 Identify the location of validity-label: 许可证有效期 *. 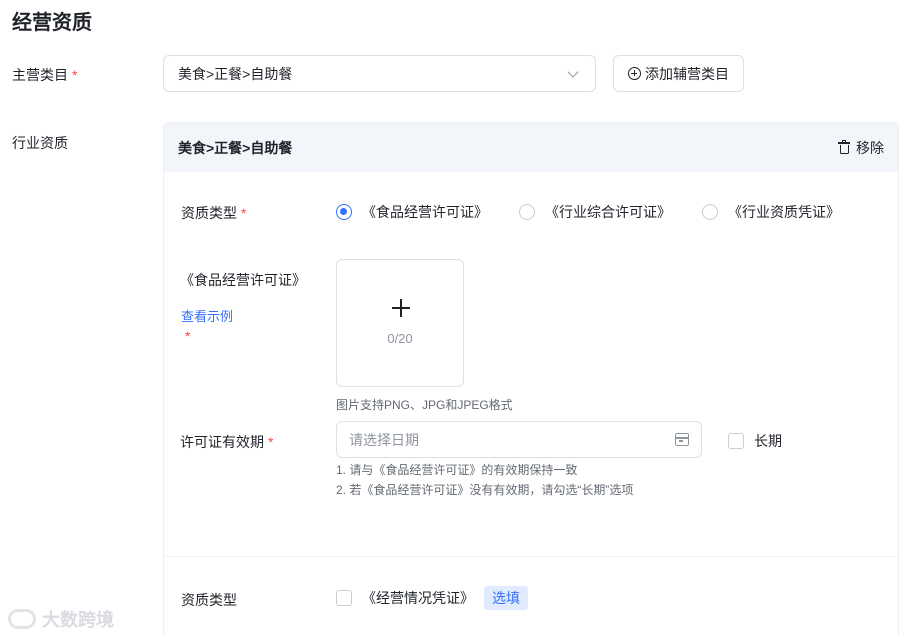
(226, 442).